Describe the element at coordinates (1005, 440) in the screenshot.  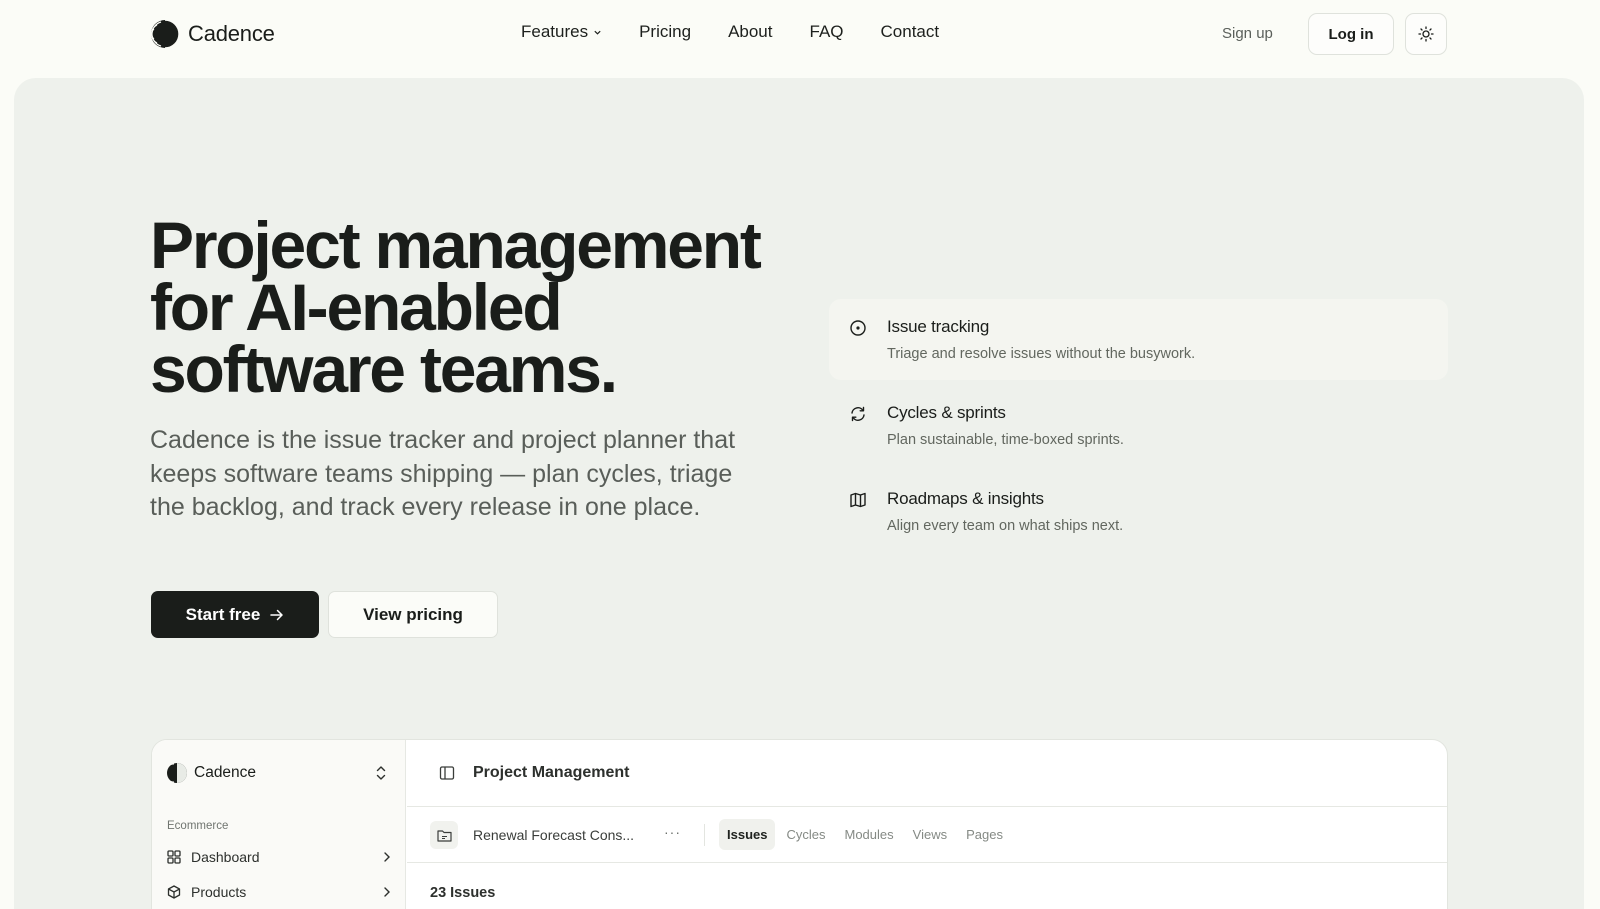
I see `feature-desc: Plan sustainable, time-boxed sprints.` at that location.